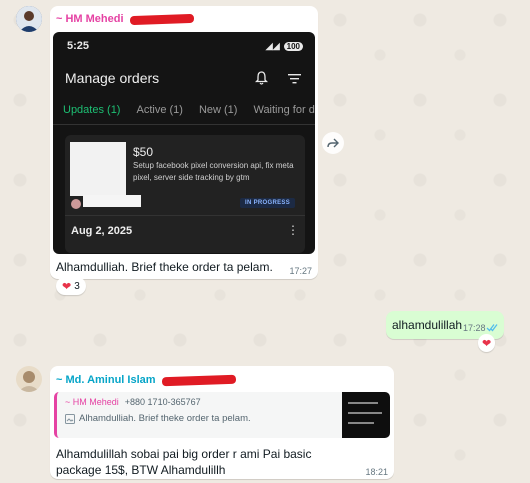 This screenshot has height=483, width=530. I want to click on image-icon, so click(70, 418).